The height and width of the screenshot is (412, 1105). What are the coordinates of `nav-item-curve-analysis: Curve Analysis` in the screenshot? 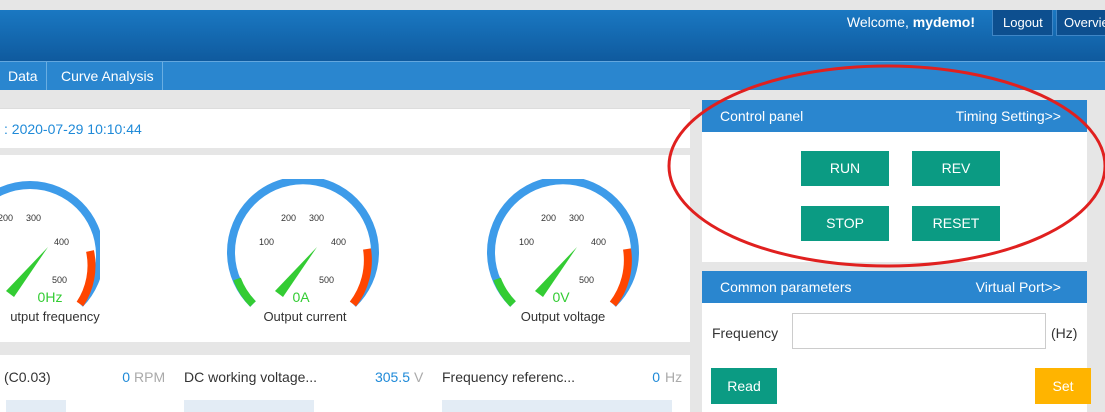 It's located at (108, 76).